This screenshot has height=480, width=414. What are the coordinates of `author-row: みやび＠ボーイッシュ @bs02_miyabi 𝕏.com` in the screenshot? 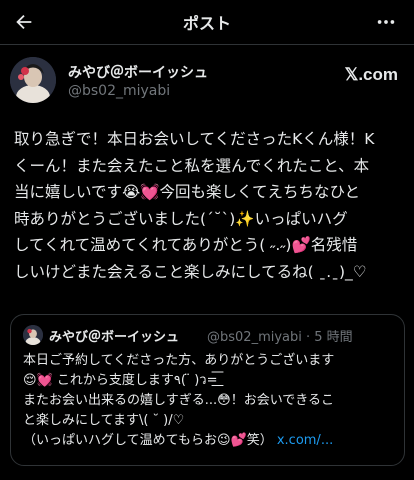 It's located at (207, 81).